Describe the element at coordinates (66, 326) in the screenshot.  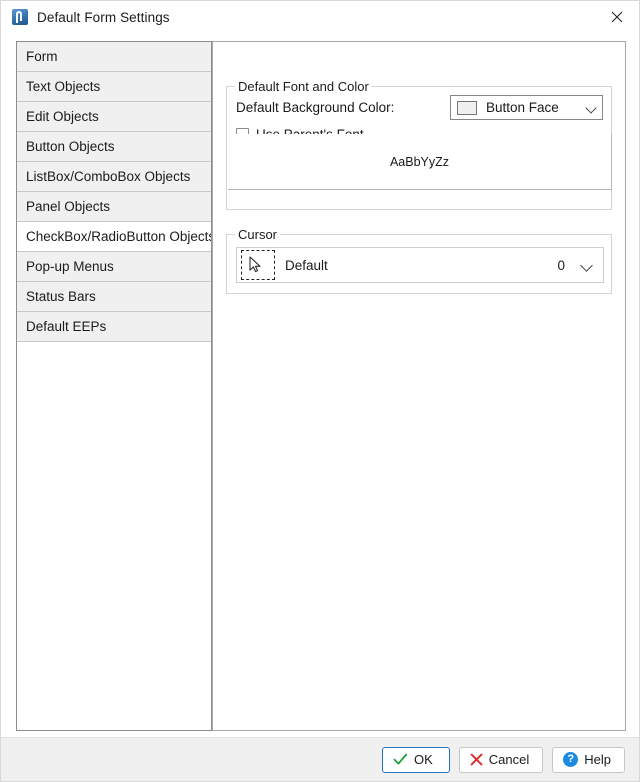
I see `sidebar-item-label: Default EEPs` at that location.